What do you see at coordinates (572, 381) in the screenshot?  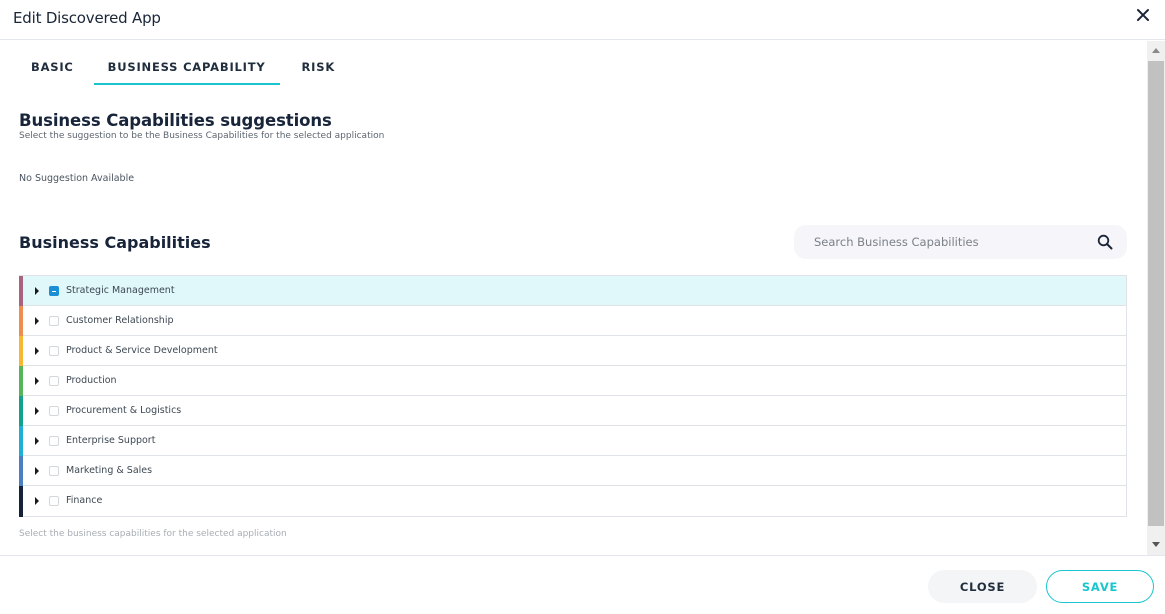 I see `tree-row-production: Production` at bounding box center [572, 381].